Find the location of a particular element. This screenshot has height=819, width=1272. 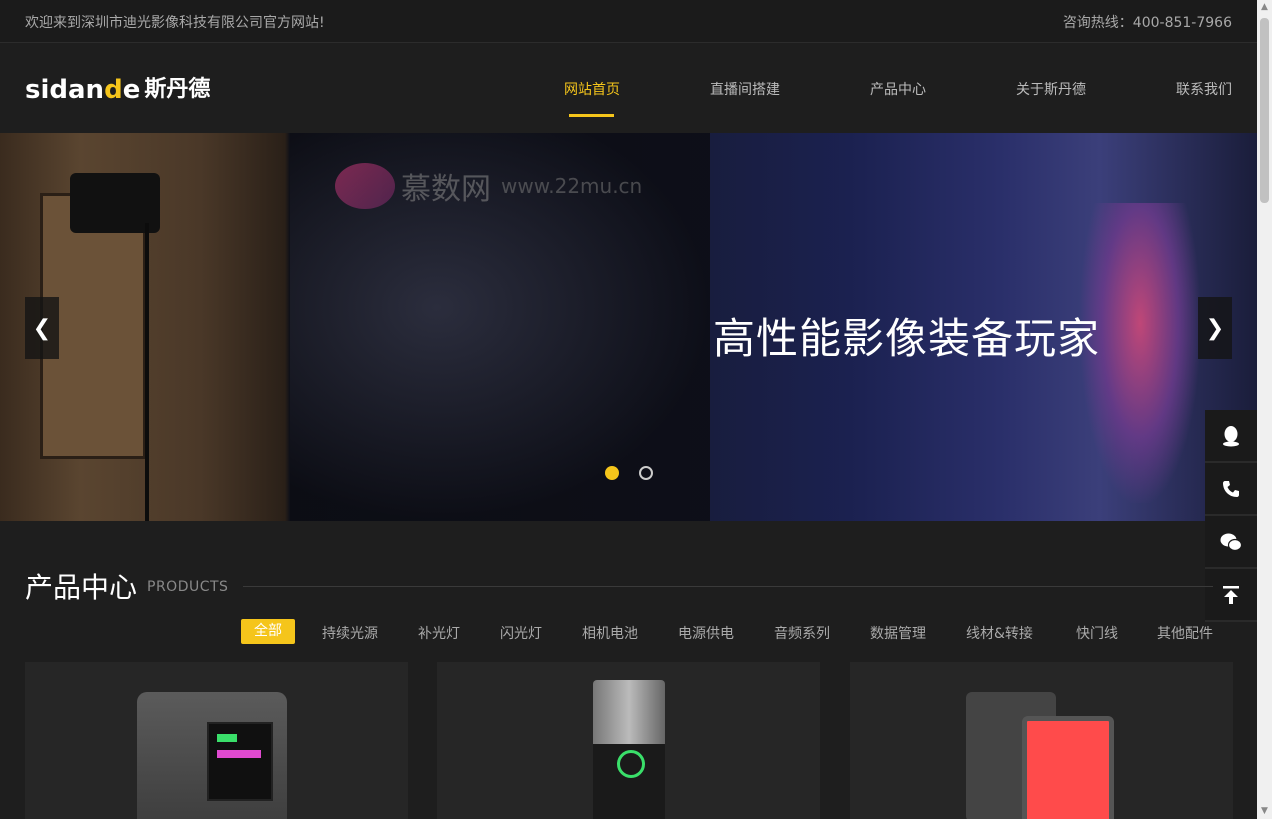

scroll-down-icon: ▼ is located at coordinates (1264, 811).